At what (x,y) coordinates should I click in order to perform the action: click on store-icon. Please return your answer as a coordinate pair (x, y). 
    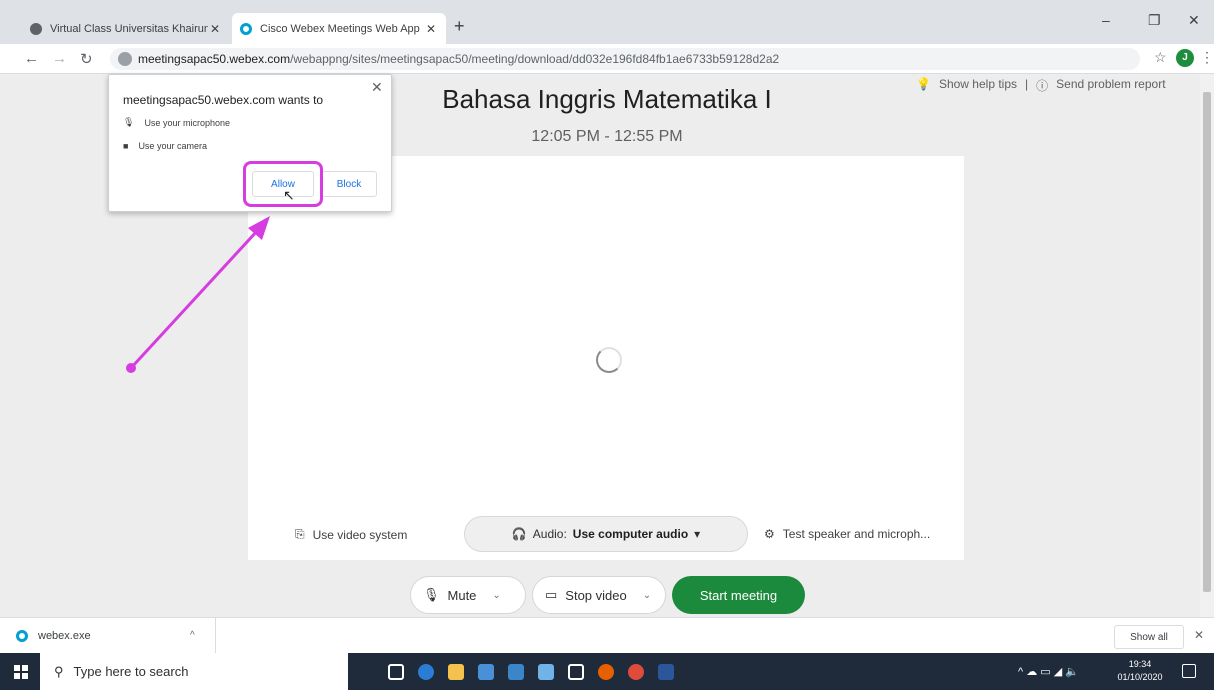
    Looking at the image, I should click on (486, 672).